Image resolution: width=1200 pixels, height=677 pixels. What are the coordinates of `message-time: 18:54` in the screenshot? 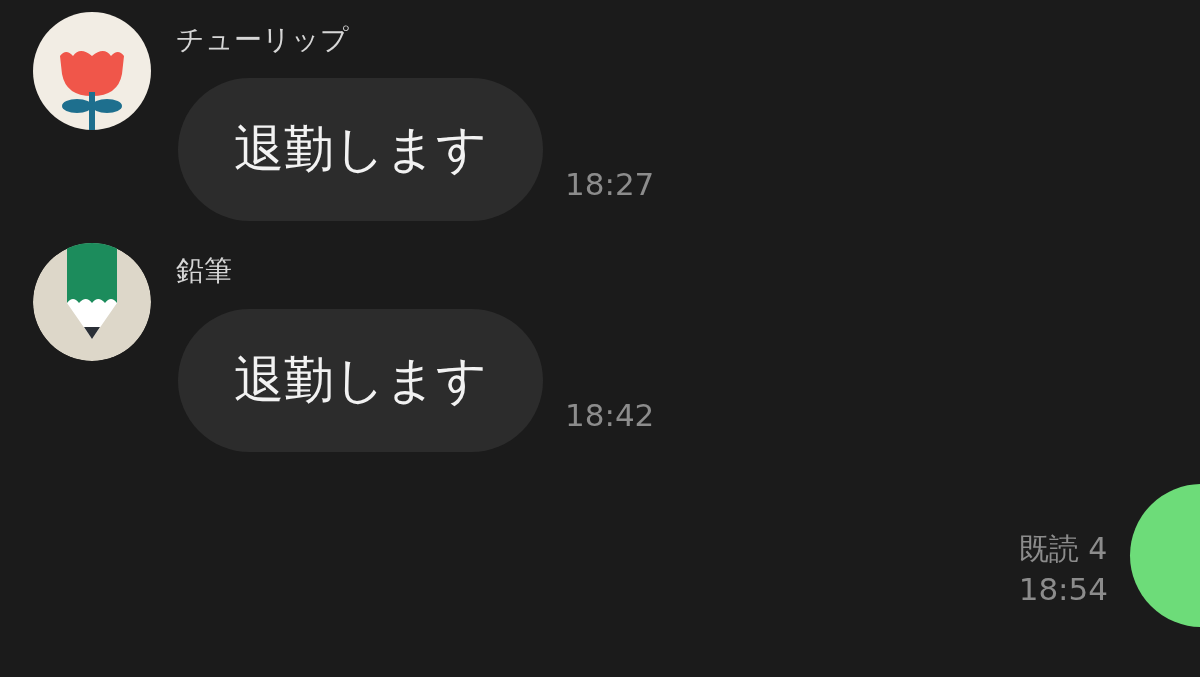 It's located at (1063, 589).